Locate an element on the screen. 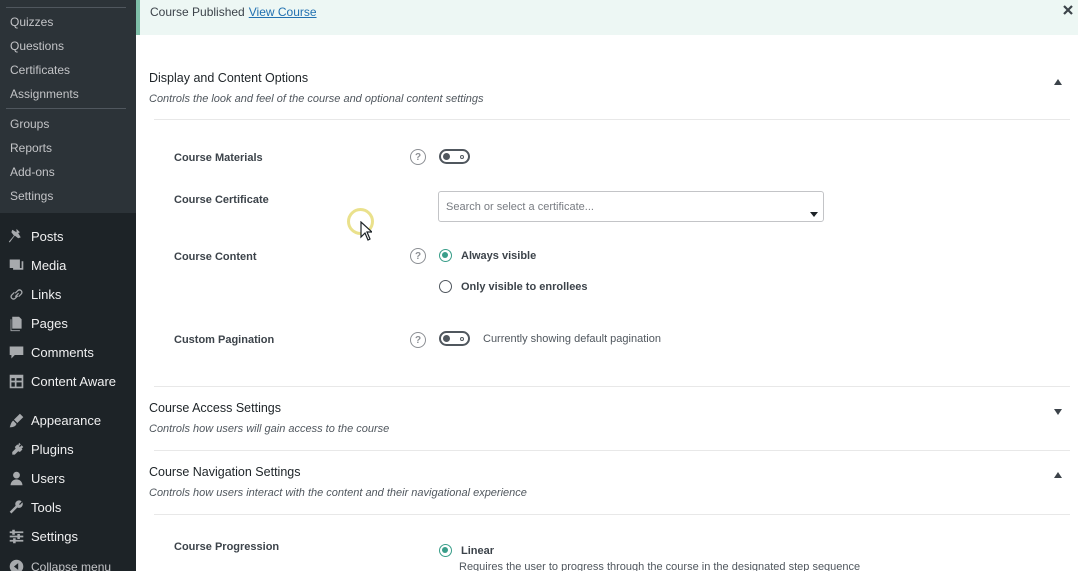 This screenshot has height=571, width=1078. section-expand-access is located at coordinates (1059, 408).